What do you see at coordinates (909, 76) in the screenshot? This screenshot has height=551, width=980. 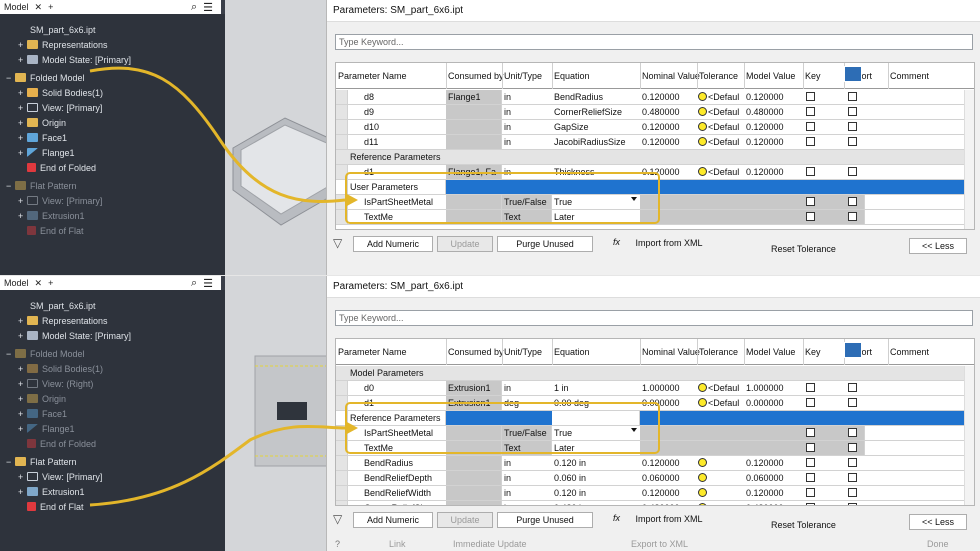 I see `column-header: Comment` at bounding box center [909, 76].